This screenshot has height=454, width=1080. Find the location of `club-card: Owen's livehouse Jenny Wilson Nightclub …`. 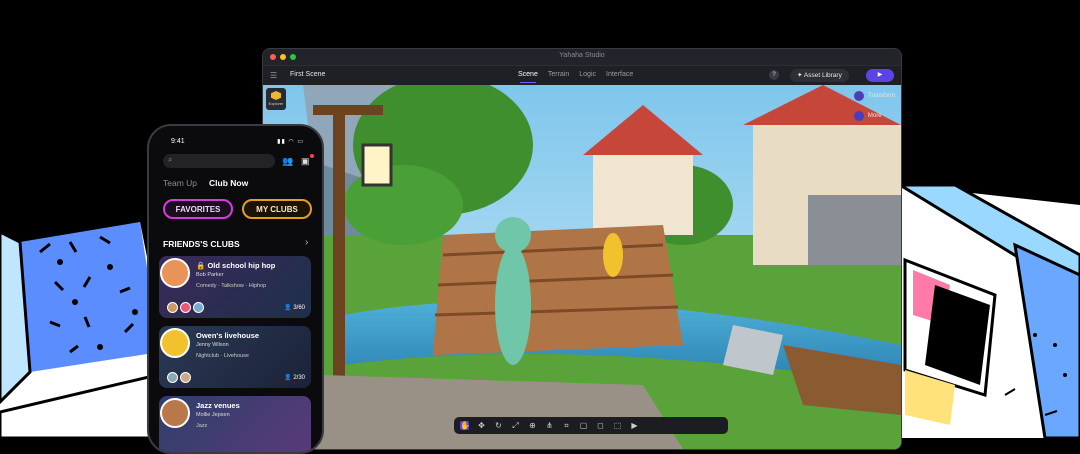

club-card: Owen's livehouse Jenny Wilson Nightclub … is located at coordinates (235, 357).